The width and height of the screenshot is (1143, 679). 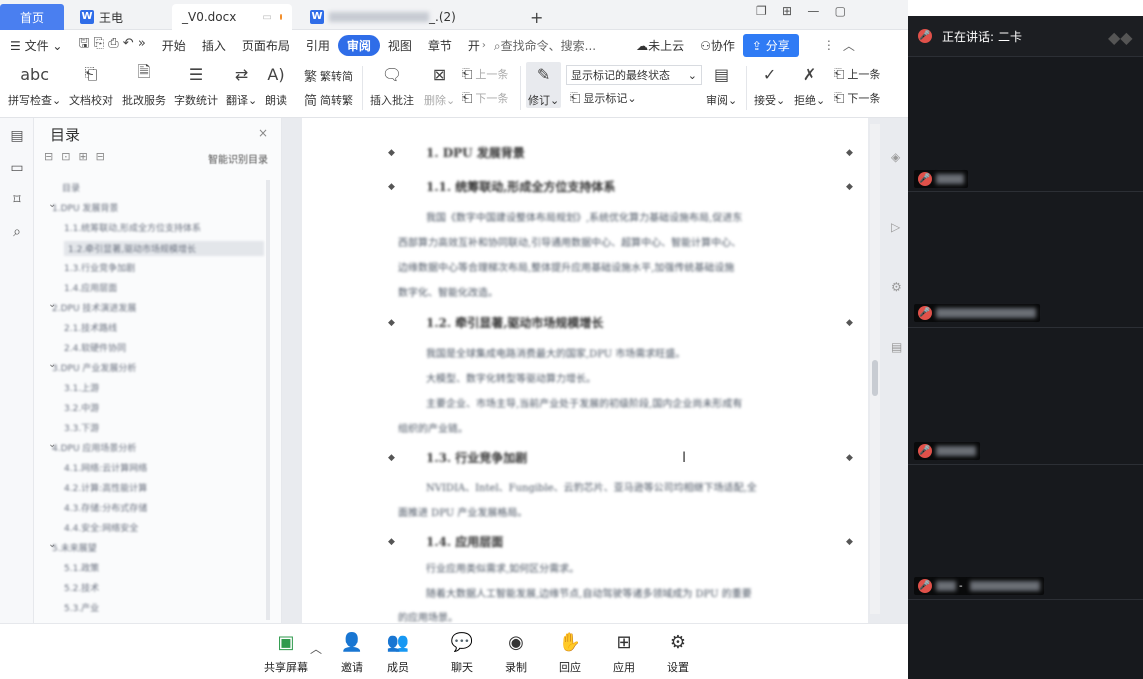 What do you see at coordinates (105, 487) in the screenshot?
I see `toc-item: 4.2.计算:高性能计算` at bounding box center [105, 487].